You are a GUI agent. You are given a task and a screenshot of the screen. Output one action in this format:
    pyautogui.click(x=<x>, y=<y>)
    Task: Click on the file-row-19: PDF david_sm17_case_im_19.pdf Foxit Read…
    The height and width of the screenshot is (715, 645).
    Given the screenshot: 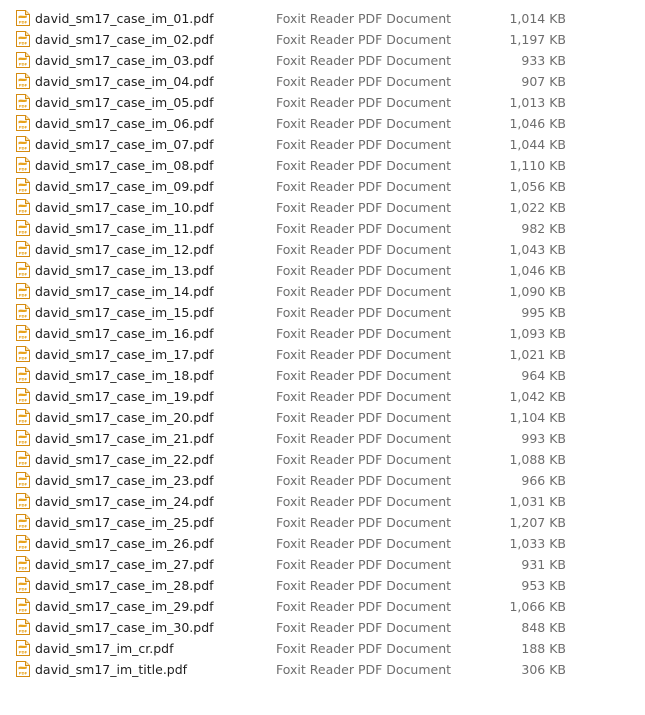 What is the action you would take?
    pyautogui.click(x=322, y=396)
    